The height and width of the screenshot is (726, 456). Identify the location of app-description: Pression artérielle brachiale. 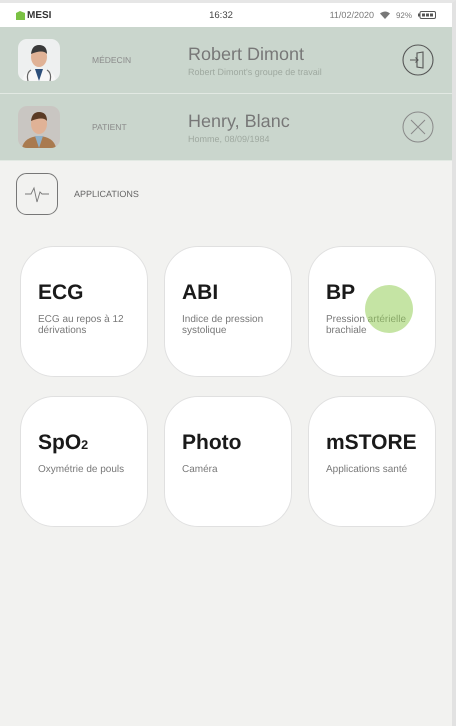
(367, 325).